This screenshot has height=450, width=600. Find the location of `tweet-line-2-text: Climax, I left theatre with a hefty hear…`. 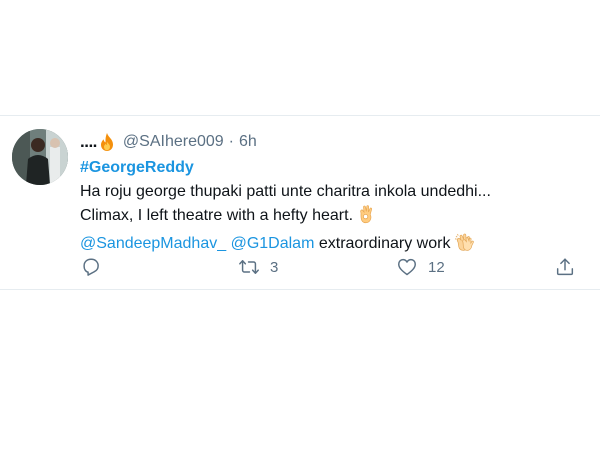

tweet-line-2-text: Climax, I left theatre with a hefty hear… is located at coordinates (217, 215).